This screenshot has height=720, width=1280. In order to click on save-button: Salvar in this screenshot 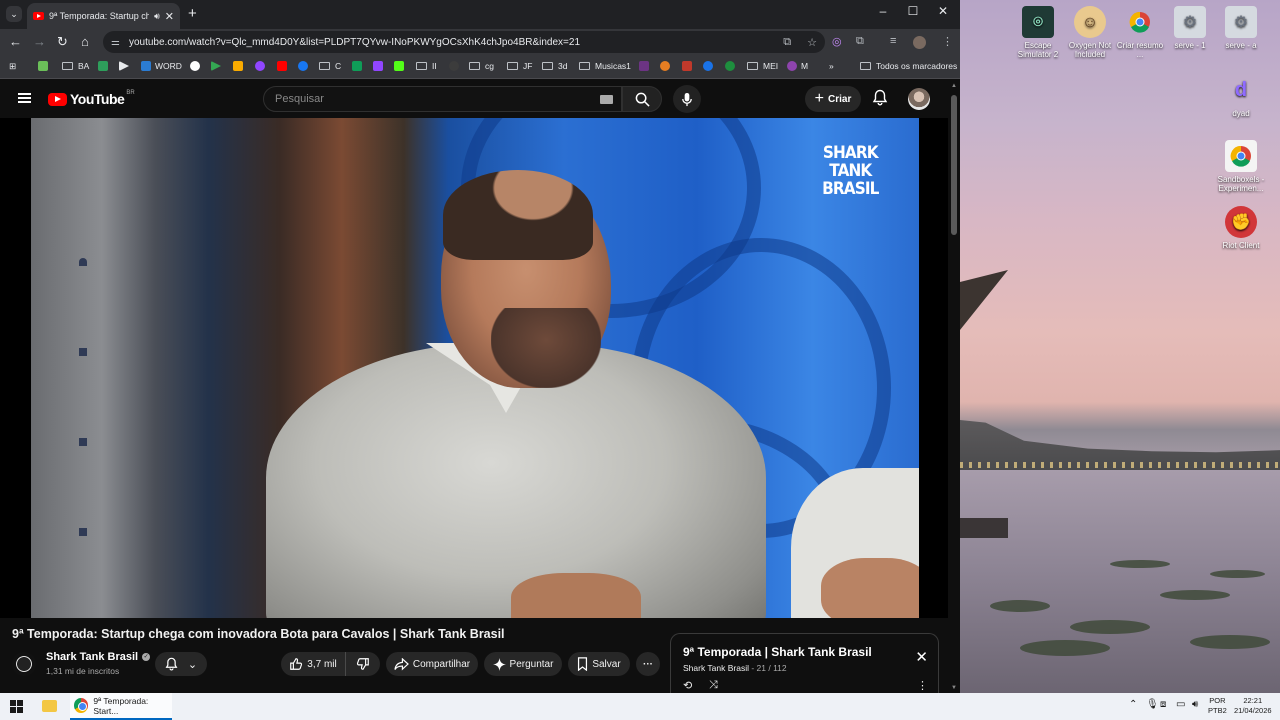, I will do `click(599, 664)`.